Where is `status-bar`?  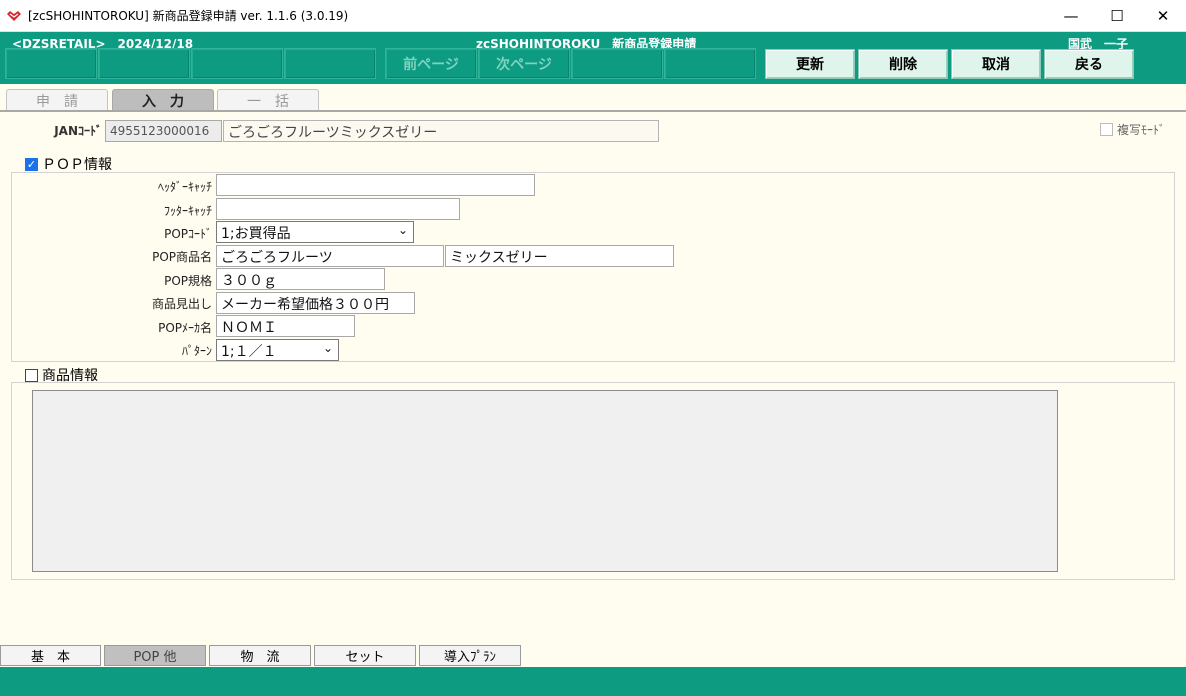 status-bar is located at coordinates (593, 681).